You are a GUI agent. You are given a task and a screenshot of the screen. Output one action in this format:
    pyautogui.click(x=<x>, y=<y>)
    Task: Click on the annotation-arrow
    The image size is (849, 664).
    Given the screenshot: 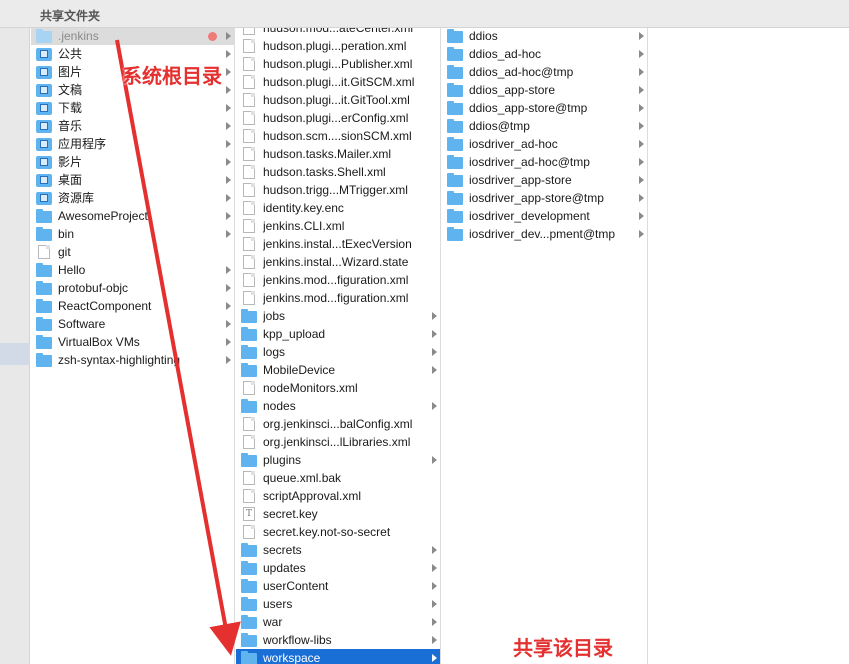 What is the action you would take?
    pyautogui.click(x=178, y=347)
    